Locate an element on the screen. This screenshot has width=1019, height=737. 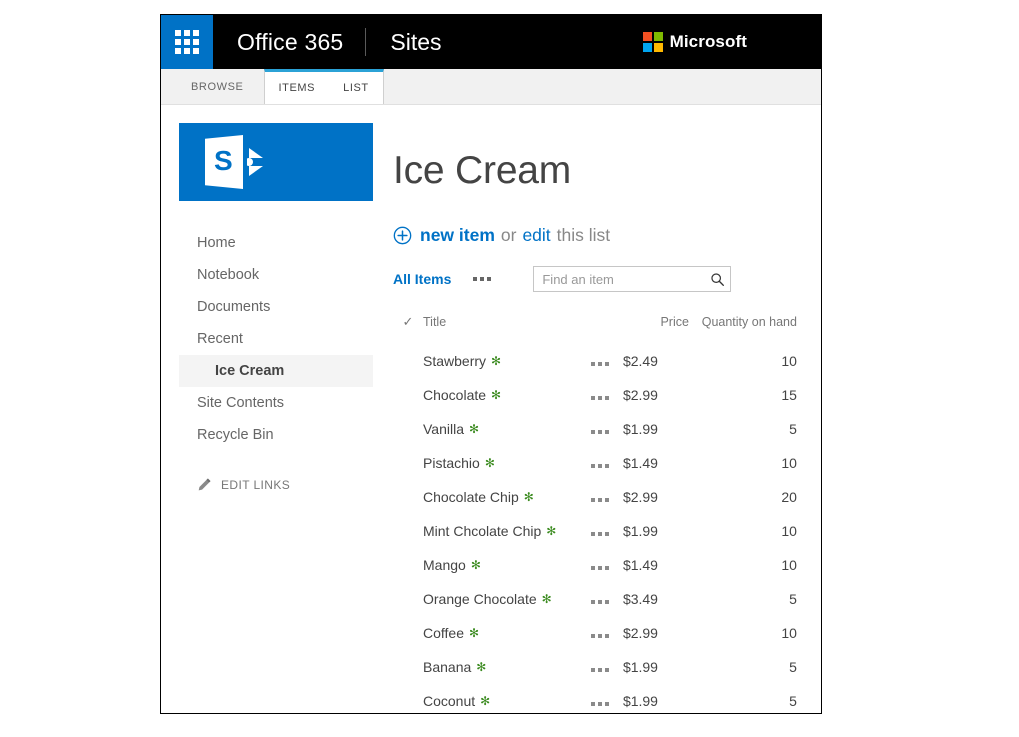
office365-suite-bar: Office 365 Sites Microsoft is located at coordinates (491, 42).